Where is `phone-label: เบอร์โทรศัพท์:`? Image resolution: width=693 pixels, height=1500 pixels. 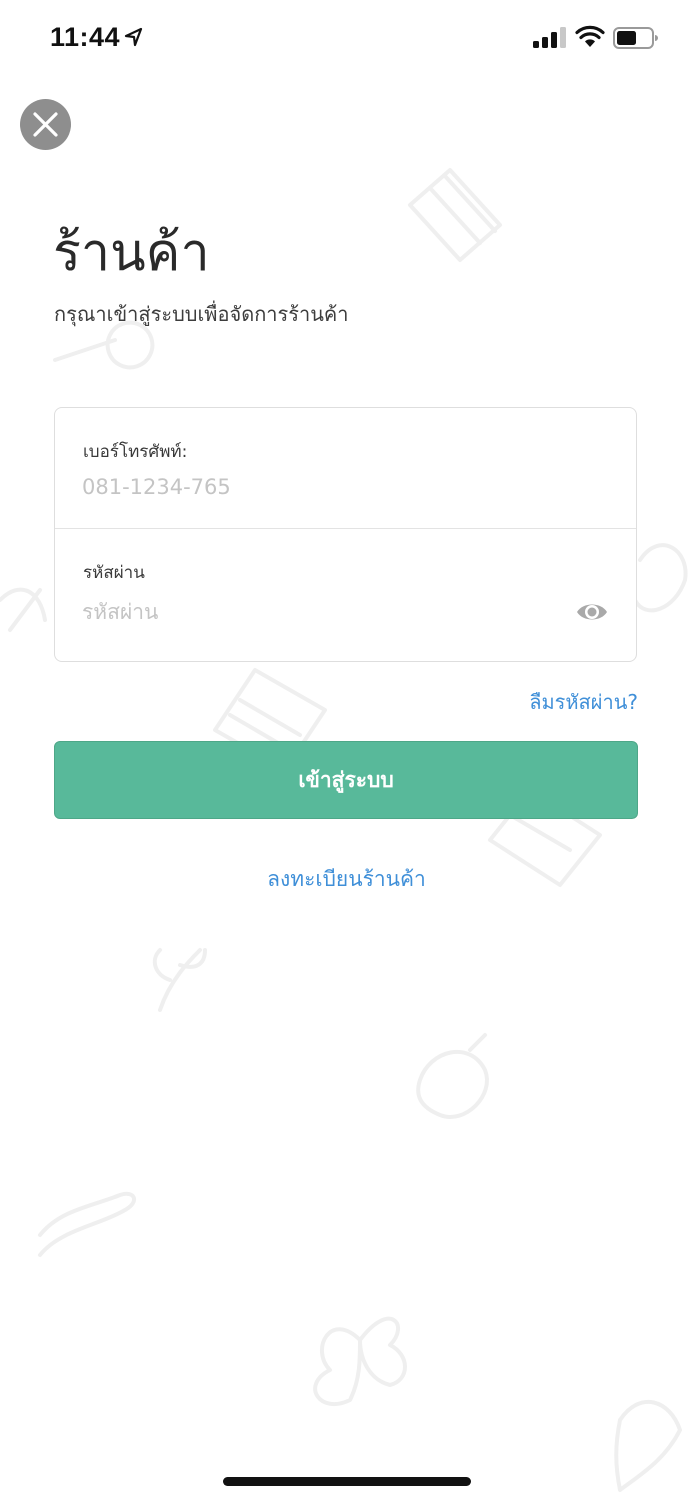
phone-label: เบอร์โทรศัพท์: is located at coordinates (135, 452).